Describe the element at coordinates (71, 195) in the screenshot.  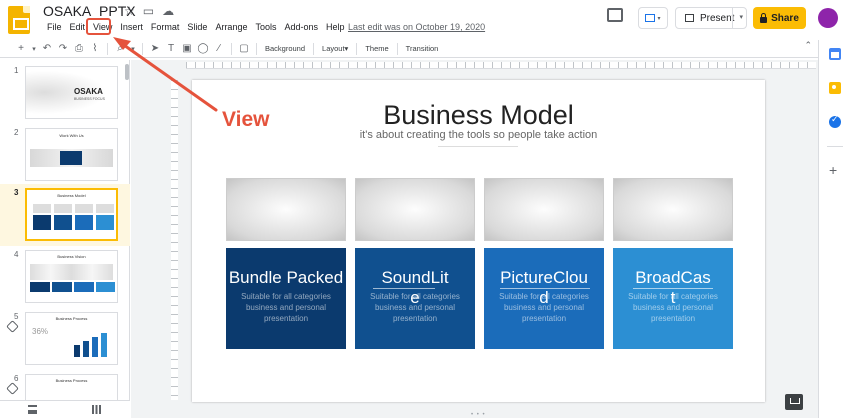
I see `thumbnail-title: Business Model` at that location.